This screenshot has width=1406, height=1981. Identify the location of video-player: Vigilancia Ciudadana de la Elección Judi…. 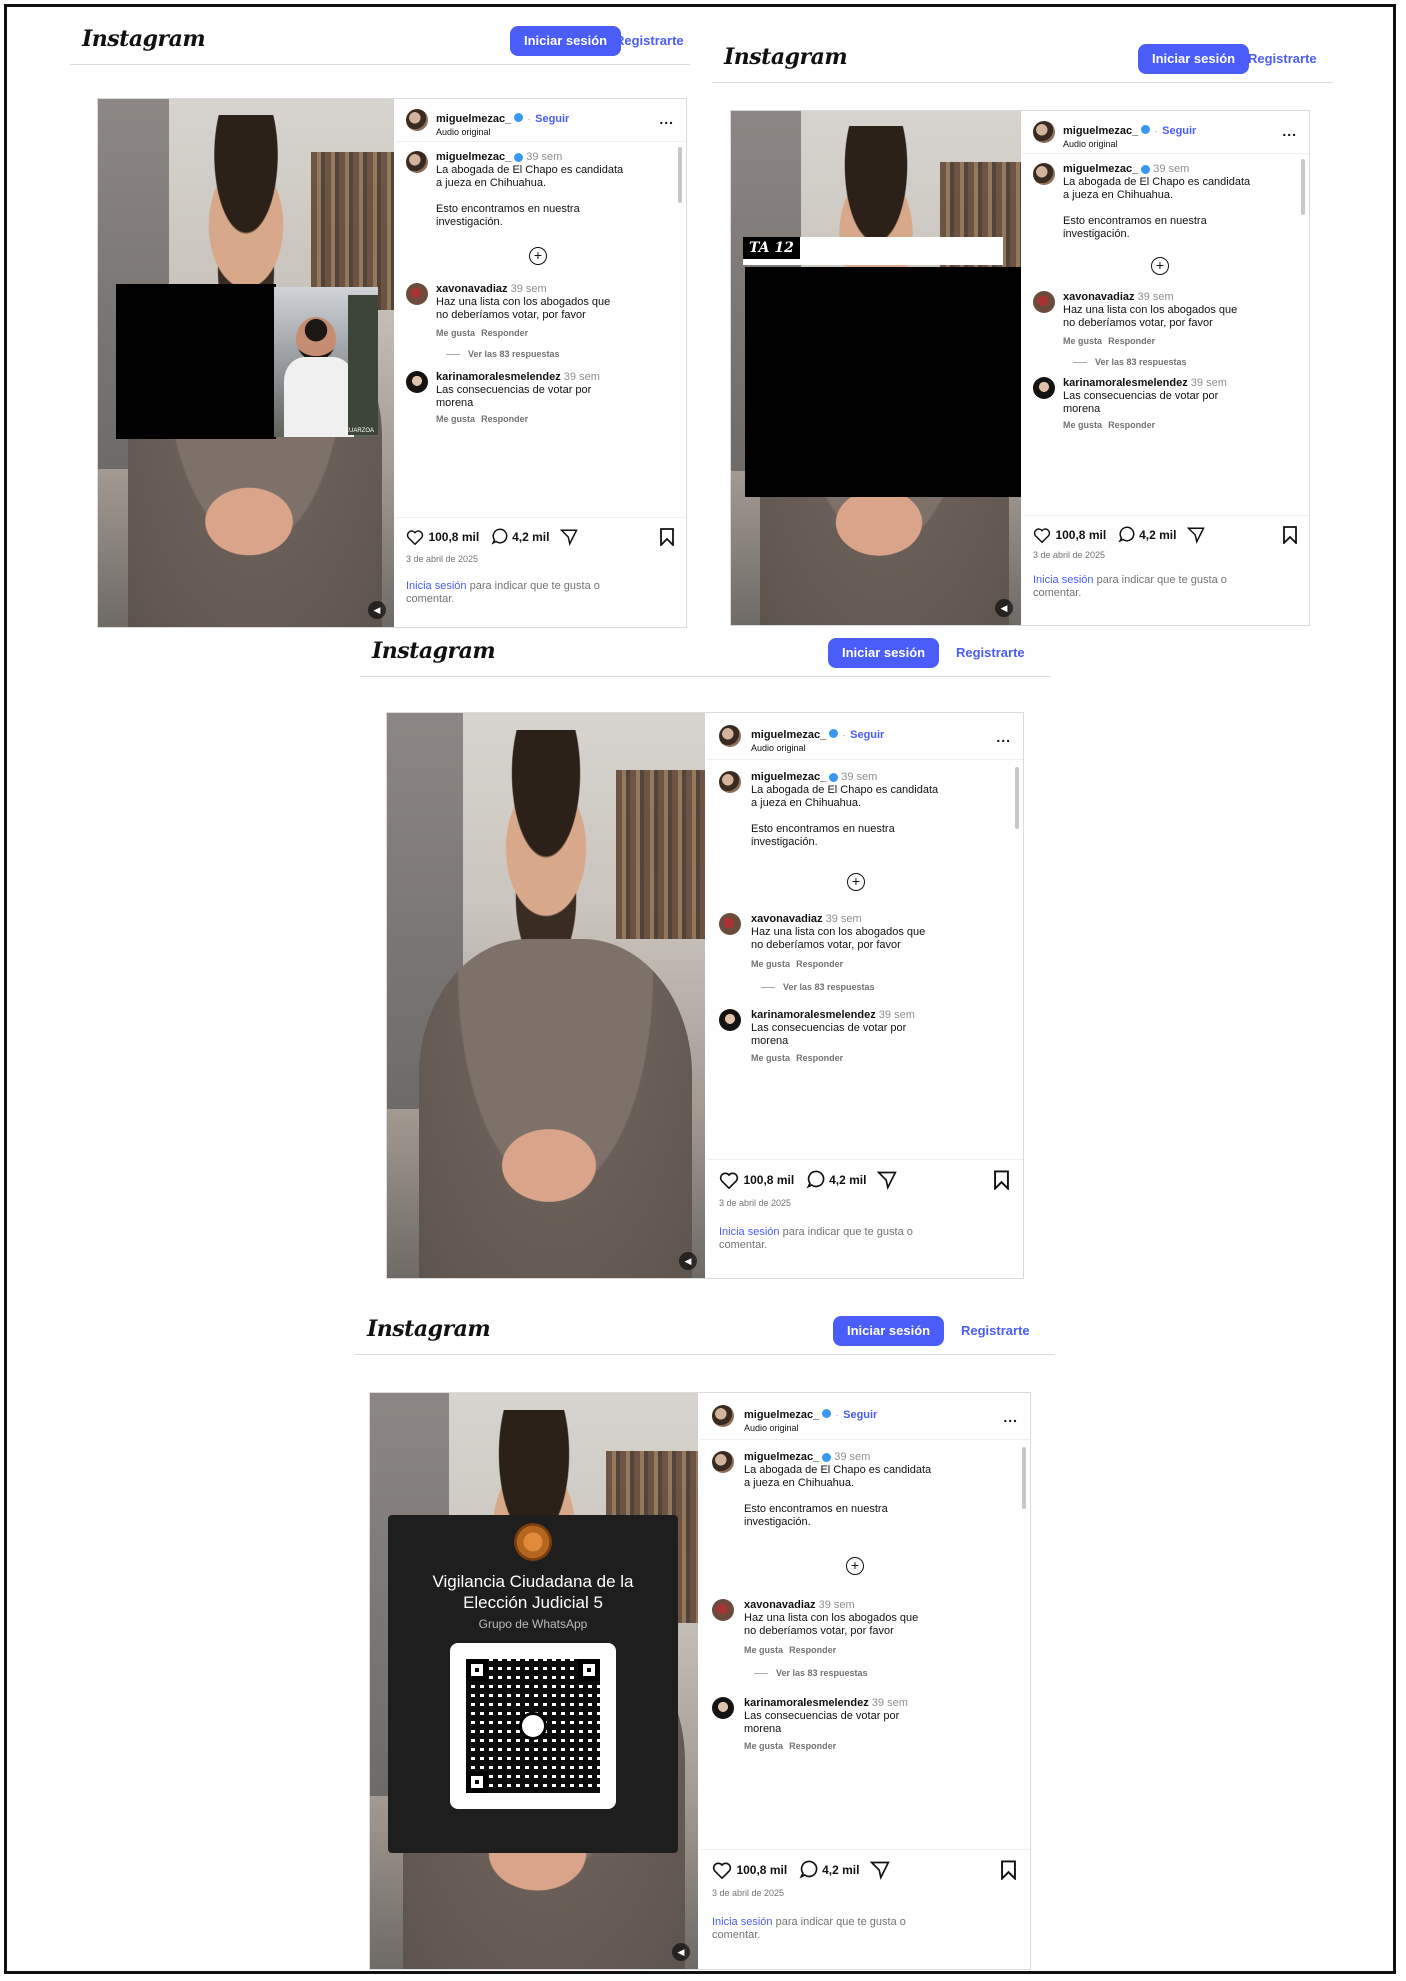
(534, 1681).